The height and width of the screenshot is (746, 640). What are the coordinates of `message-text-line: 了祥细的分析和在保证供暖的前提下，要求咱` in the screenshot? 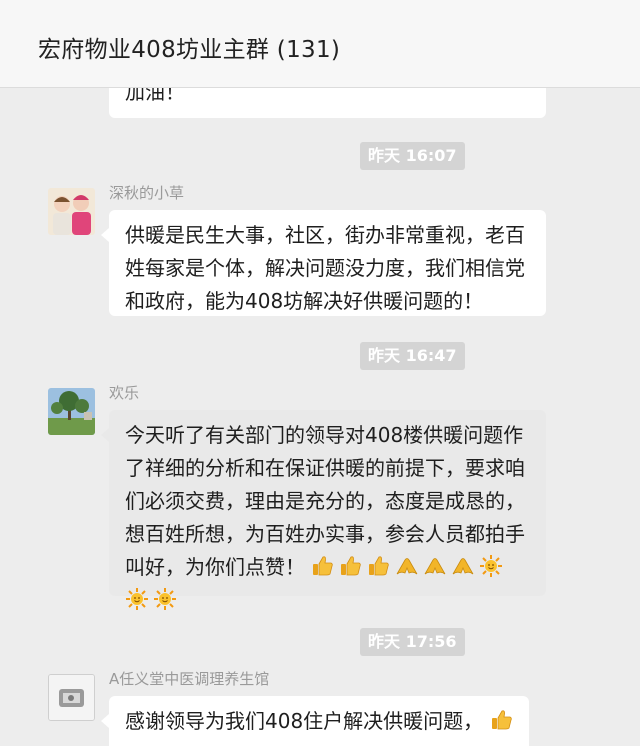 It's located at (325, 468).